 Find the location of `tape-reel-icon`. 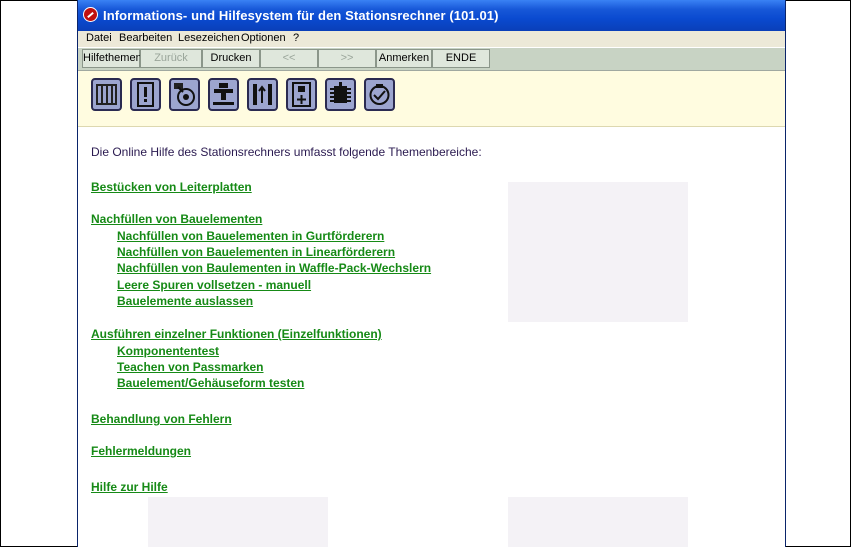

tape-reel-icon is located at coordinates (184, 94).